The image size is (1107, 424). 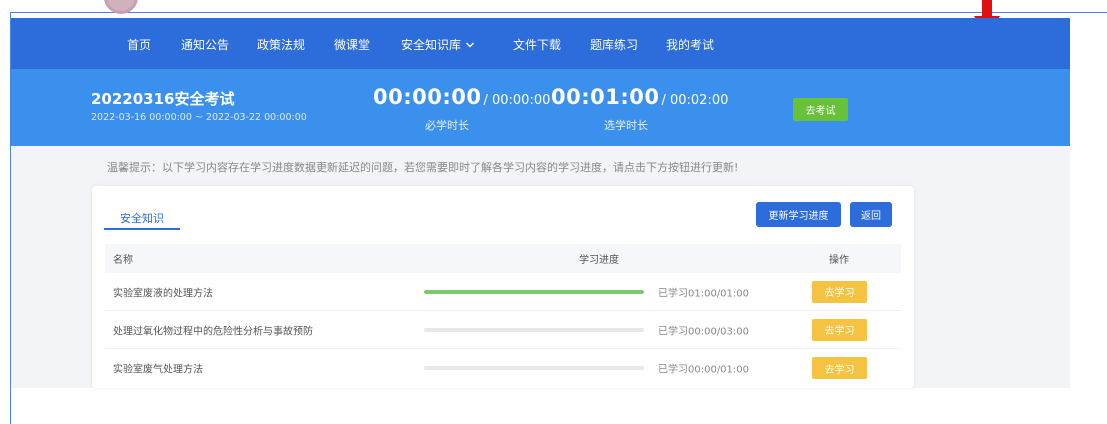 I want to click on required-time: 00:00:00, so click(x=427, y=97).